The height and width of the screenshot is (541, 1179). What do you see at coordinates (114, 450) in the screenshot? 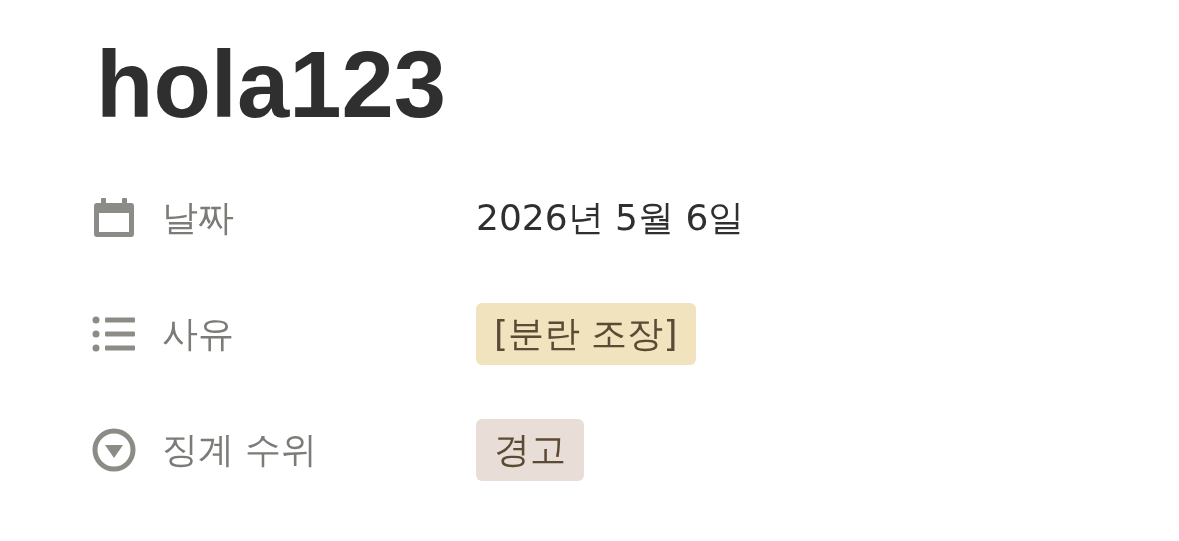
I see `dropdown-circle-icon` at bounding box center [114, 450].